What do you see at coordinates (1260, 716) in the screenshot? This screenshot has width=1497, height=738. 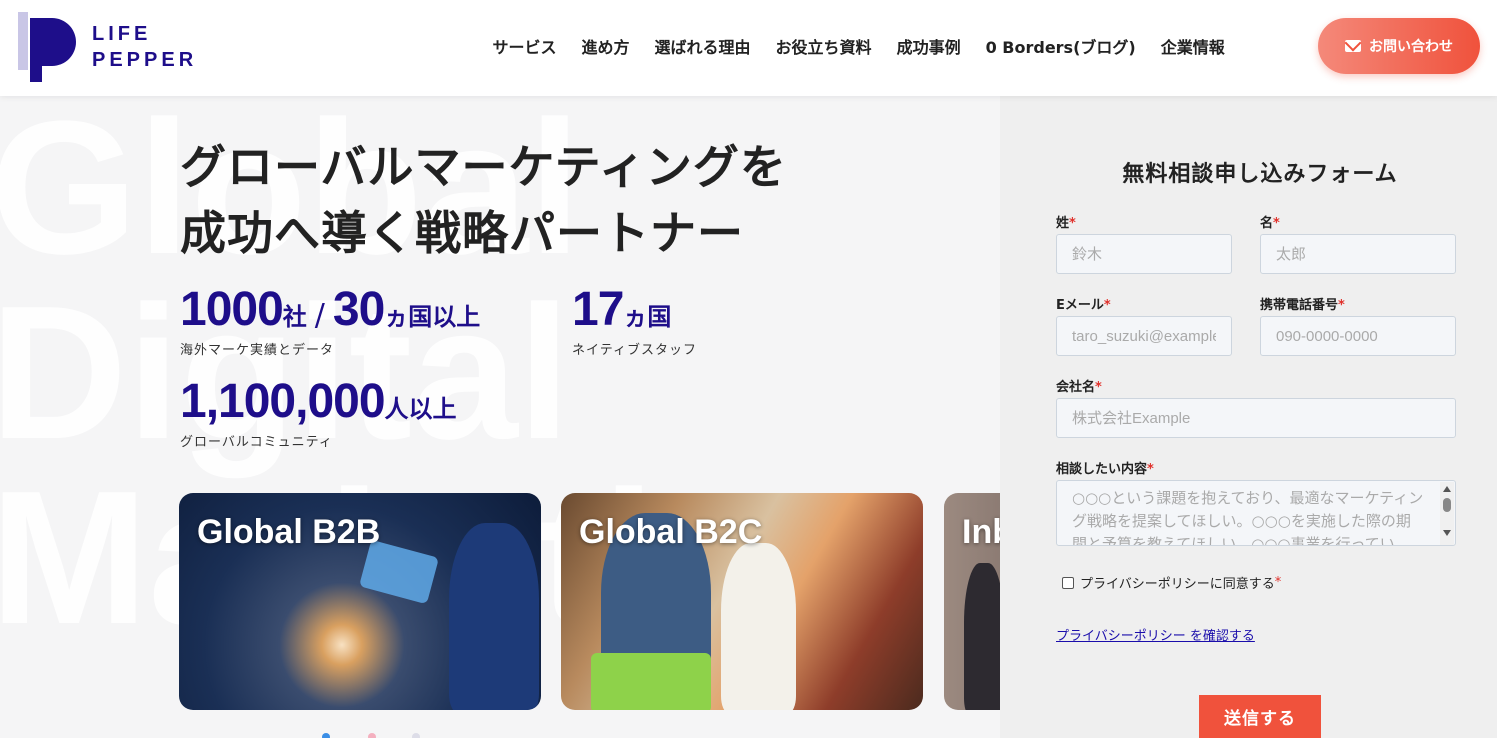 I see `submit-button: 送信する` at bounding box center [1260, 716].